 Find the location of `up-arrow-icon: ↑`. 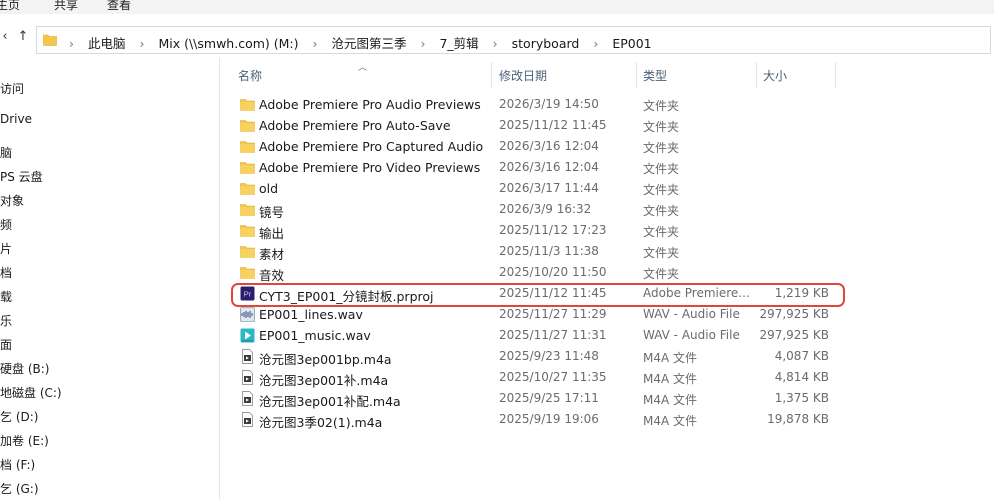

up-arrow-icon: ↑ is located at coordinates (23, 36).